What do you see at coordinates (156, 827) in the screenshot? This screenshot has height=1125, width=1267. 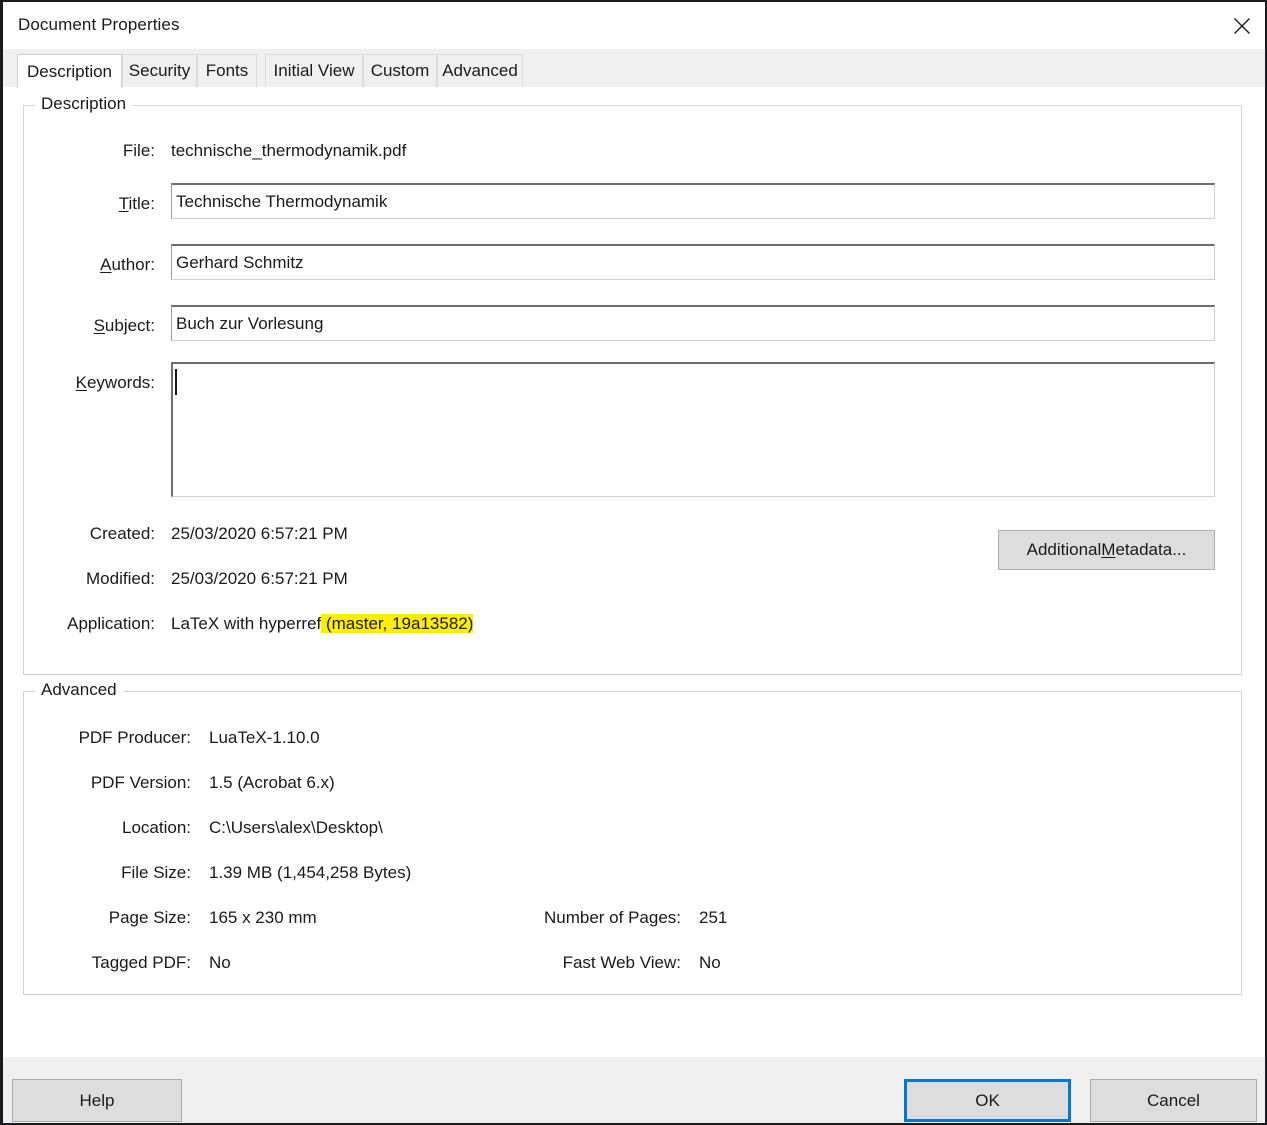 I see `location-label: Location:` at bounding box center [156, 827].